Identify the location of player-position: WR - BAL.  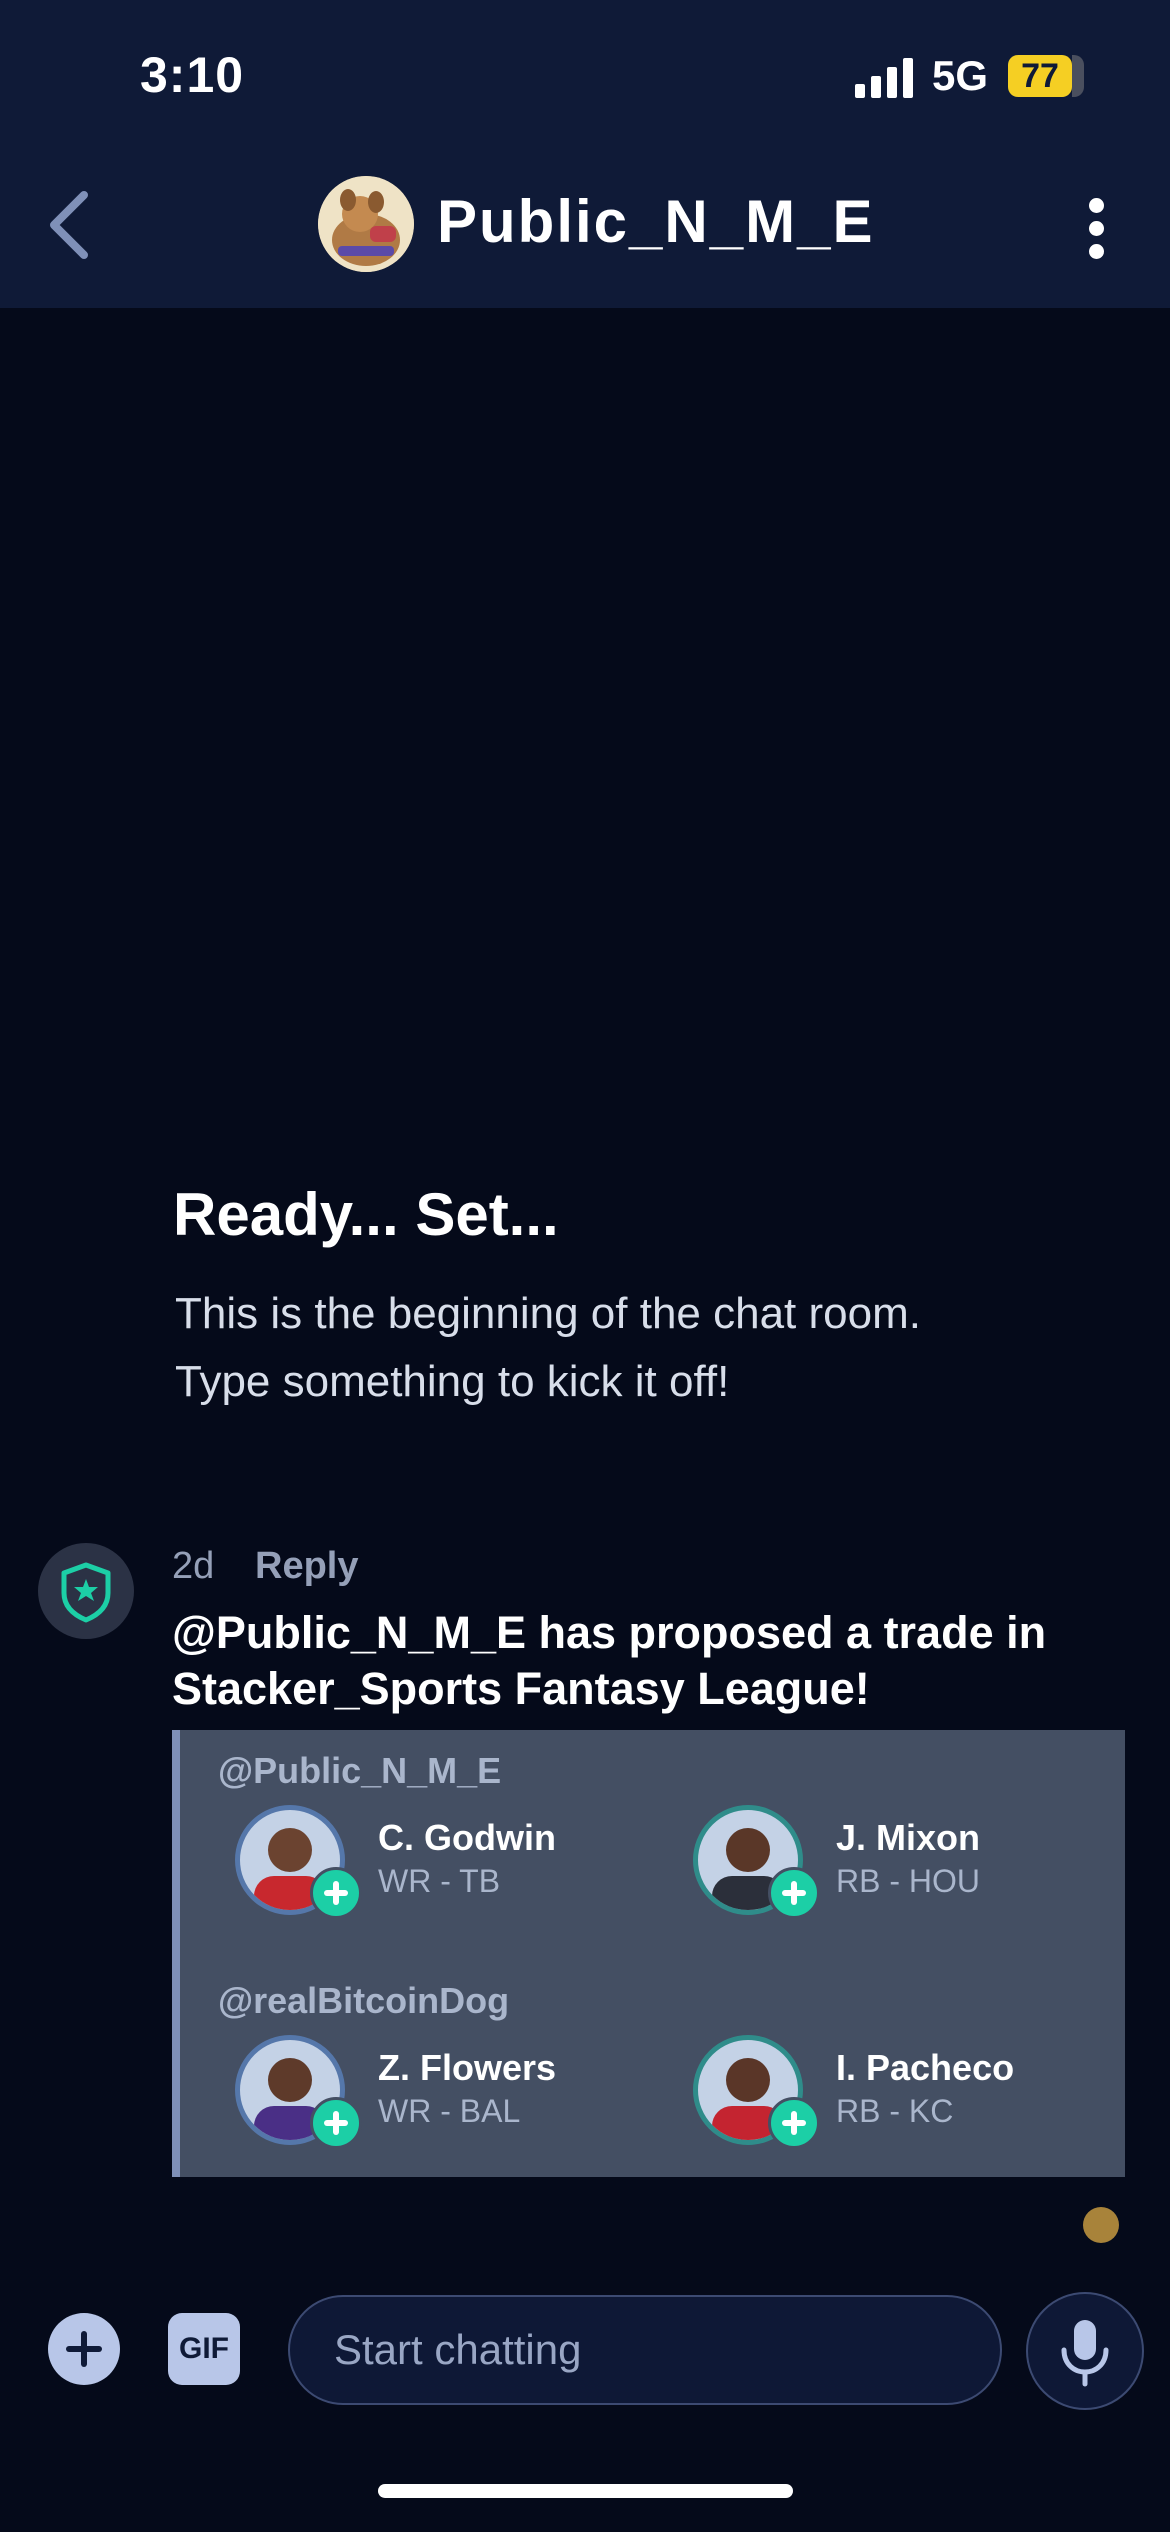
(449, 2111).